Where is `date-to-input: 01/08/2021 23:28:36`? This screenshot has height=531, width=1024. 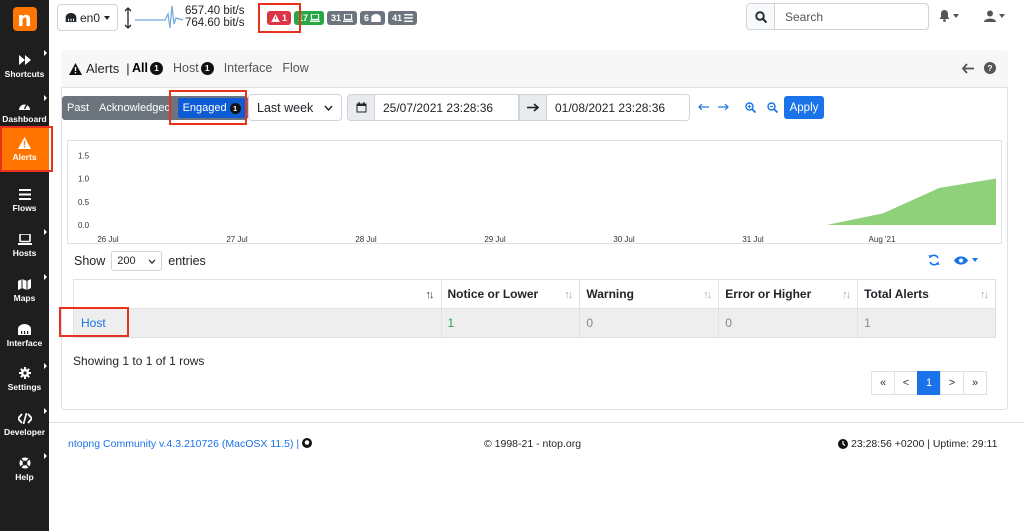 date-to-input: 01/08/2021 23:28:36 is located at coordinates (618, 107).